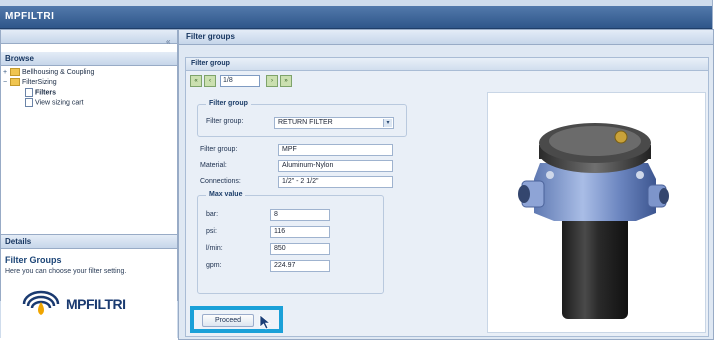 This screenshot has width=721, height=340. I want to click on mpfiltri-logo: MPFILTRI, so click(95, 305).